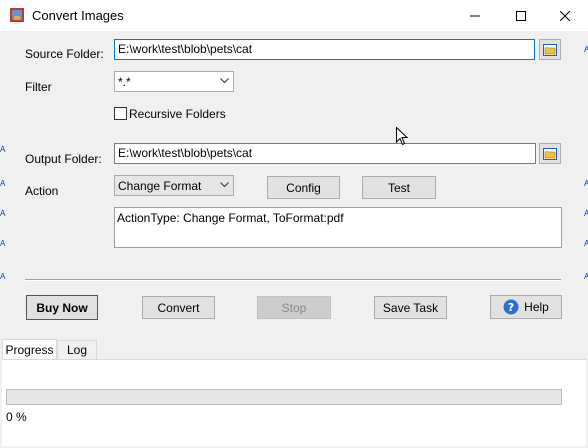  I want to click on progress-percent: 0 %, so click(16, 417).